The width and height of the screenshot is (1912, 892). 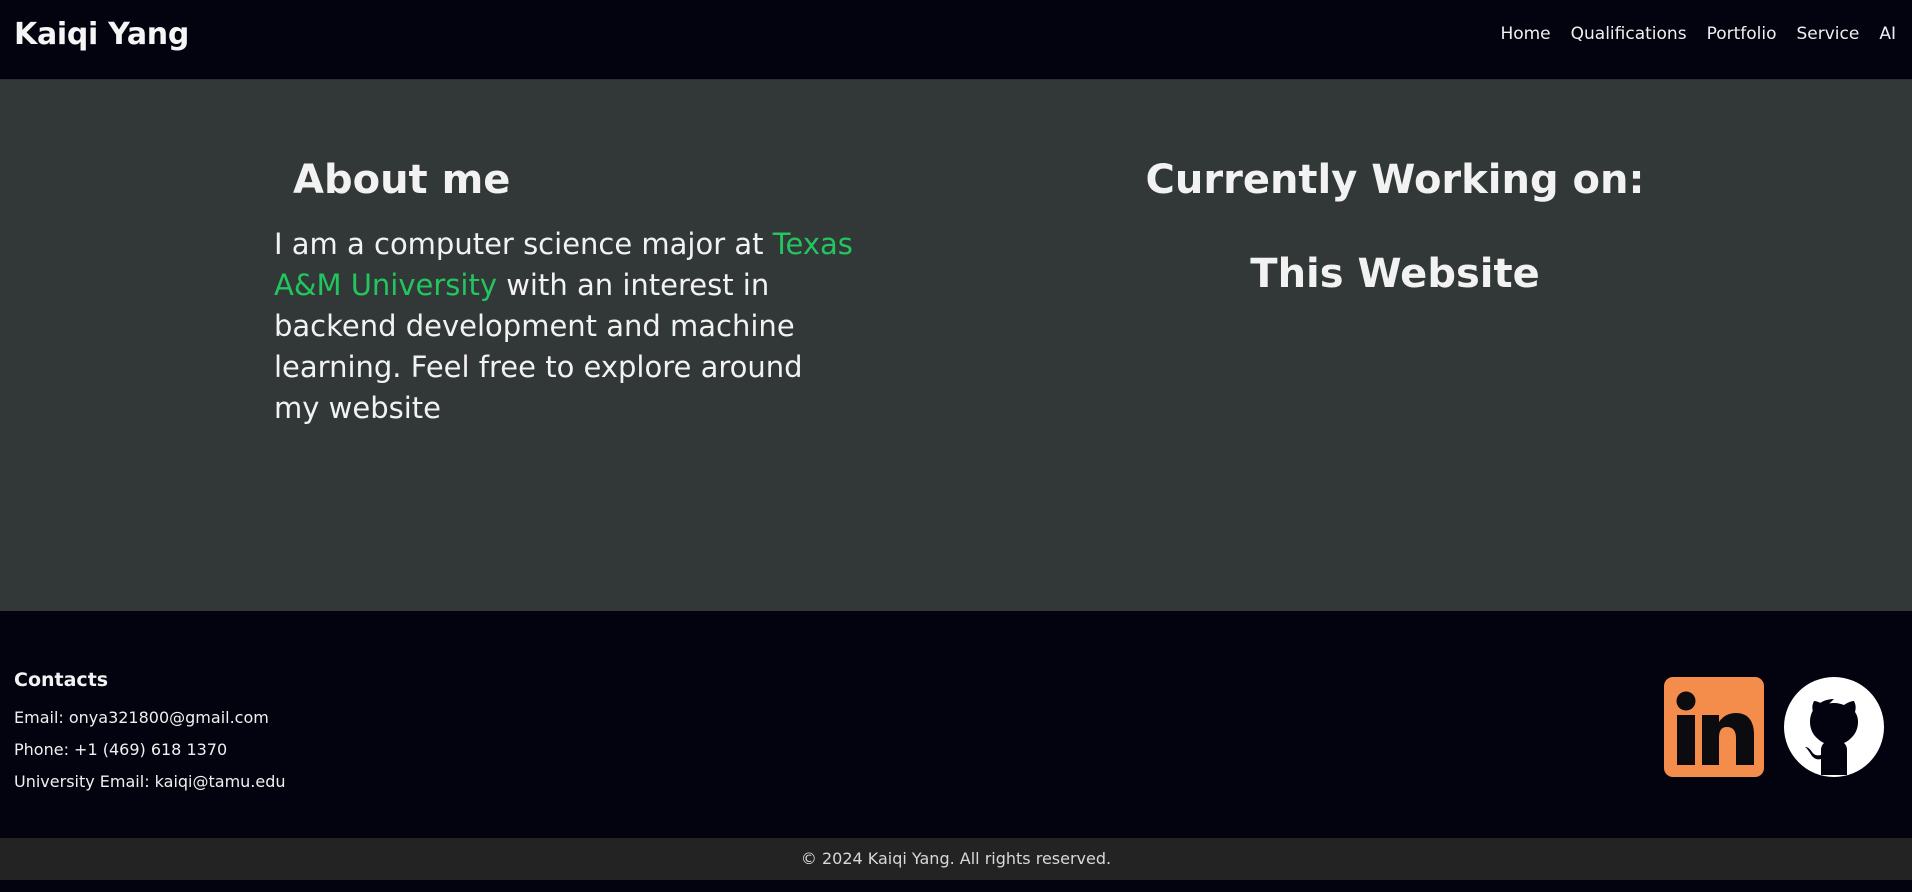 What do you see at coordinates (61, 680) in the screenshot?
I see `contacts-title: Contacts` at bounding box center [61, 680].